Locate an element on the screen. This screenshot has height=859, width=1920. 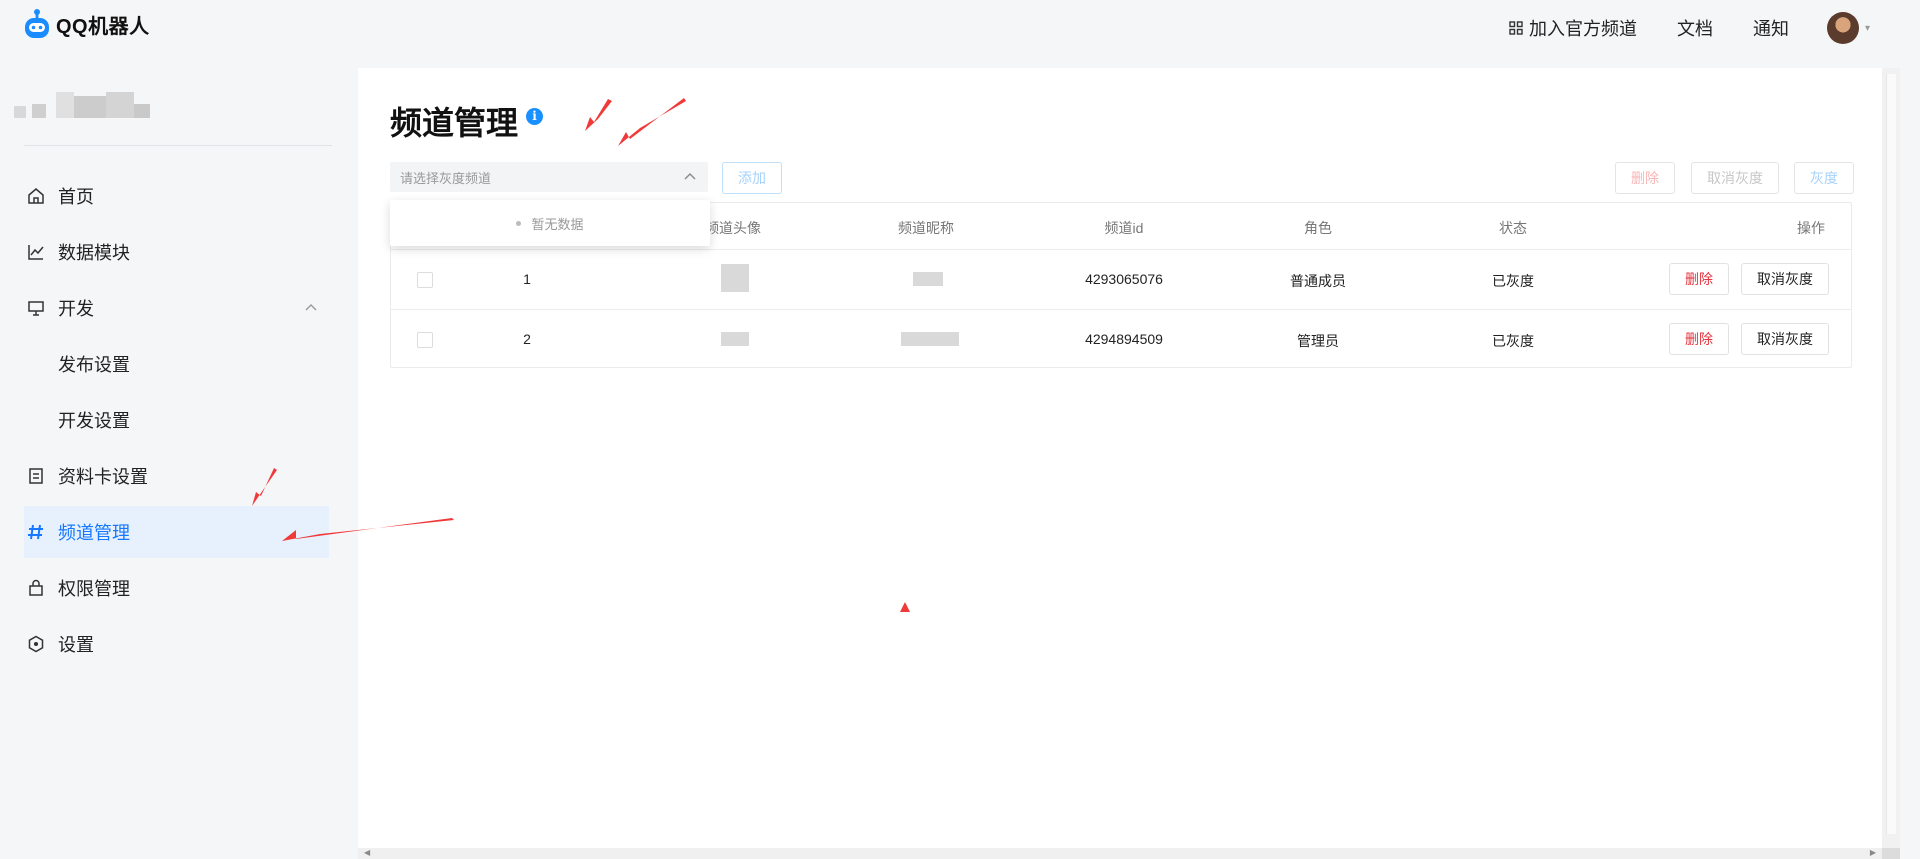
sidebar-item-label: 首页 is located at coordinates (76, 197).